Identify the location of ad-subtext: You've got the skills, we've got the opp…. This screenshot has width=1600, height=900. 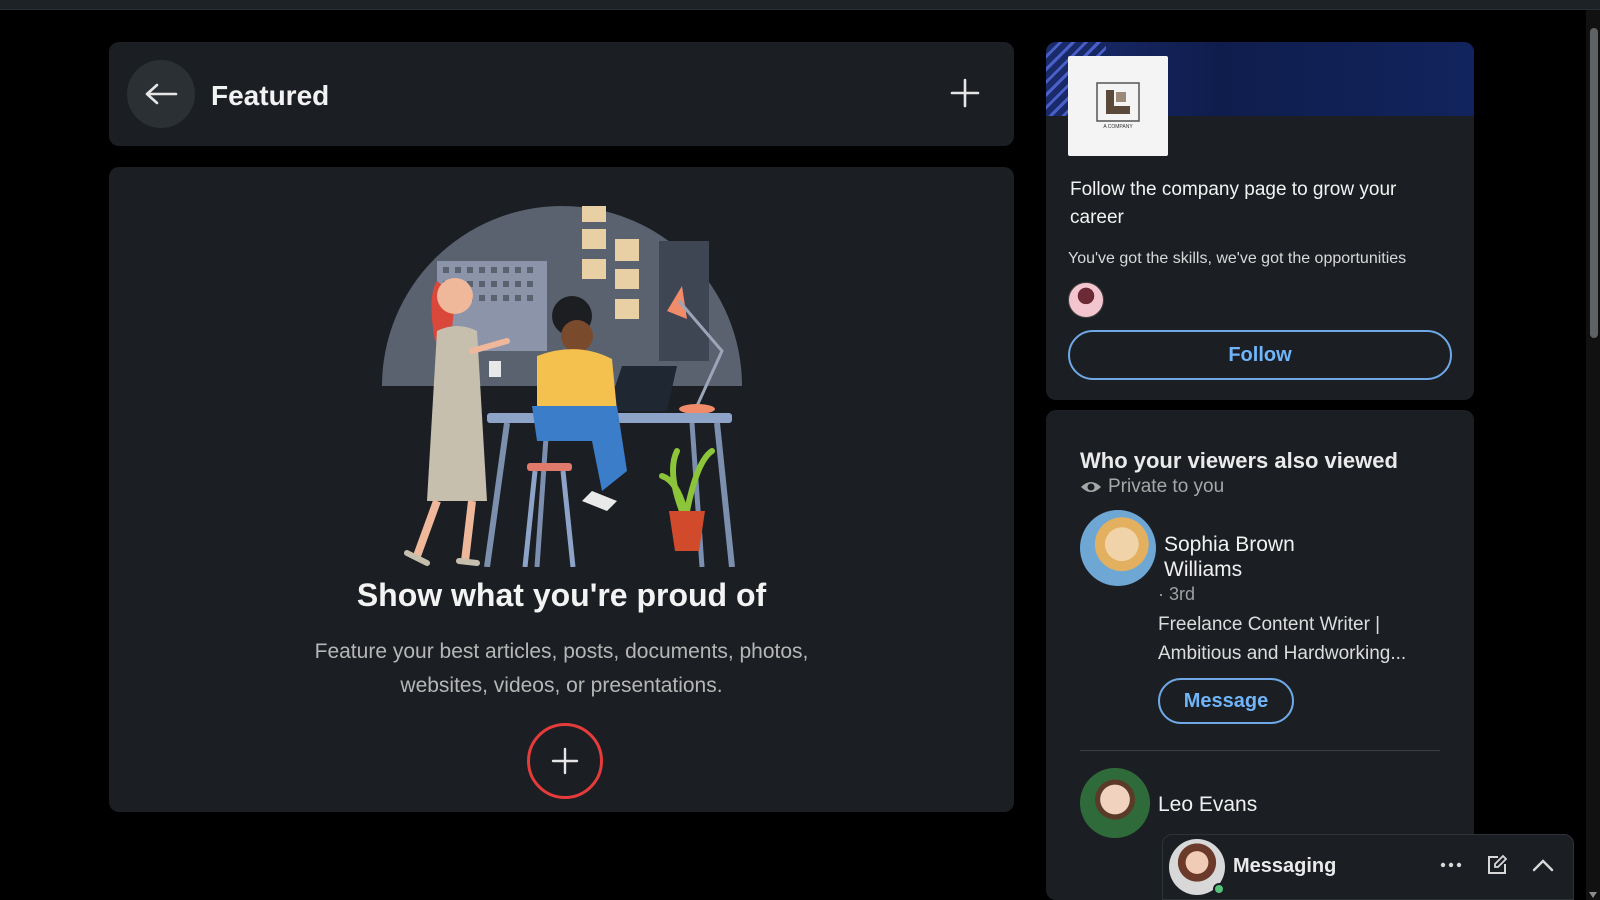
(1237, 258).